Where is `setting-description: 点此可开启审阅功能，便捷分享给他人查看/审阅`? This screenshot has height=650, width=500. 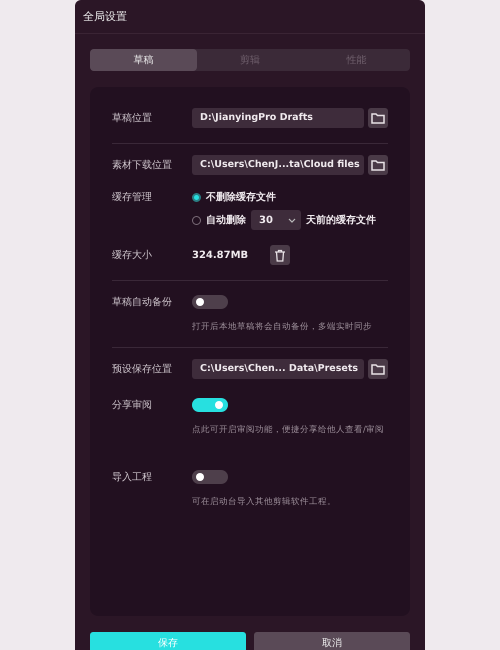
setting-description: 点此可开启审阅功能，便捷分享给他人查看/审阅 is located at coordinates (288, 430).